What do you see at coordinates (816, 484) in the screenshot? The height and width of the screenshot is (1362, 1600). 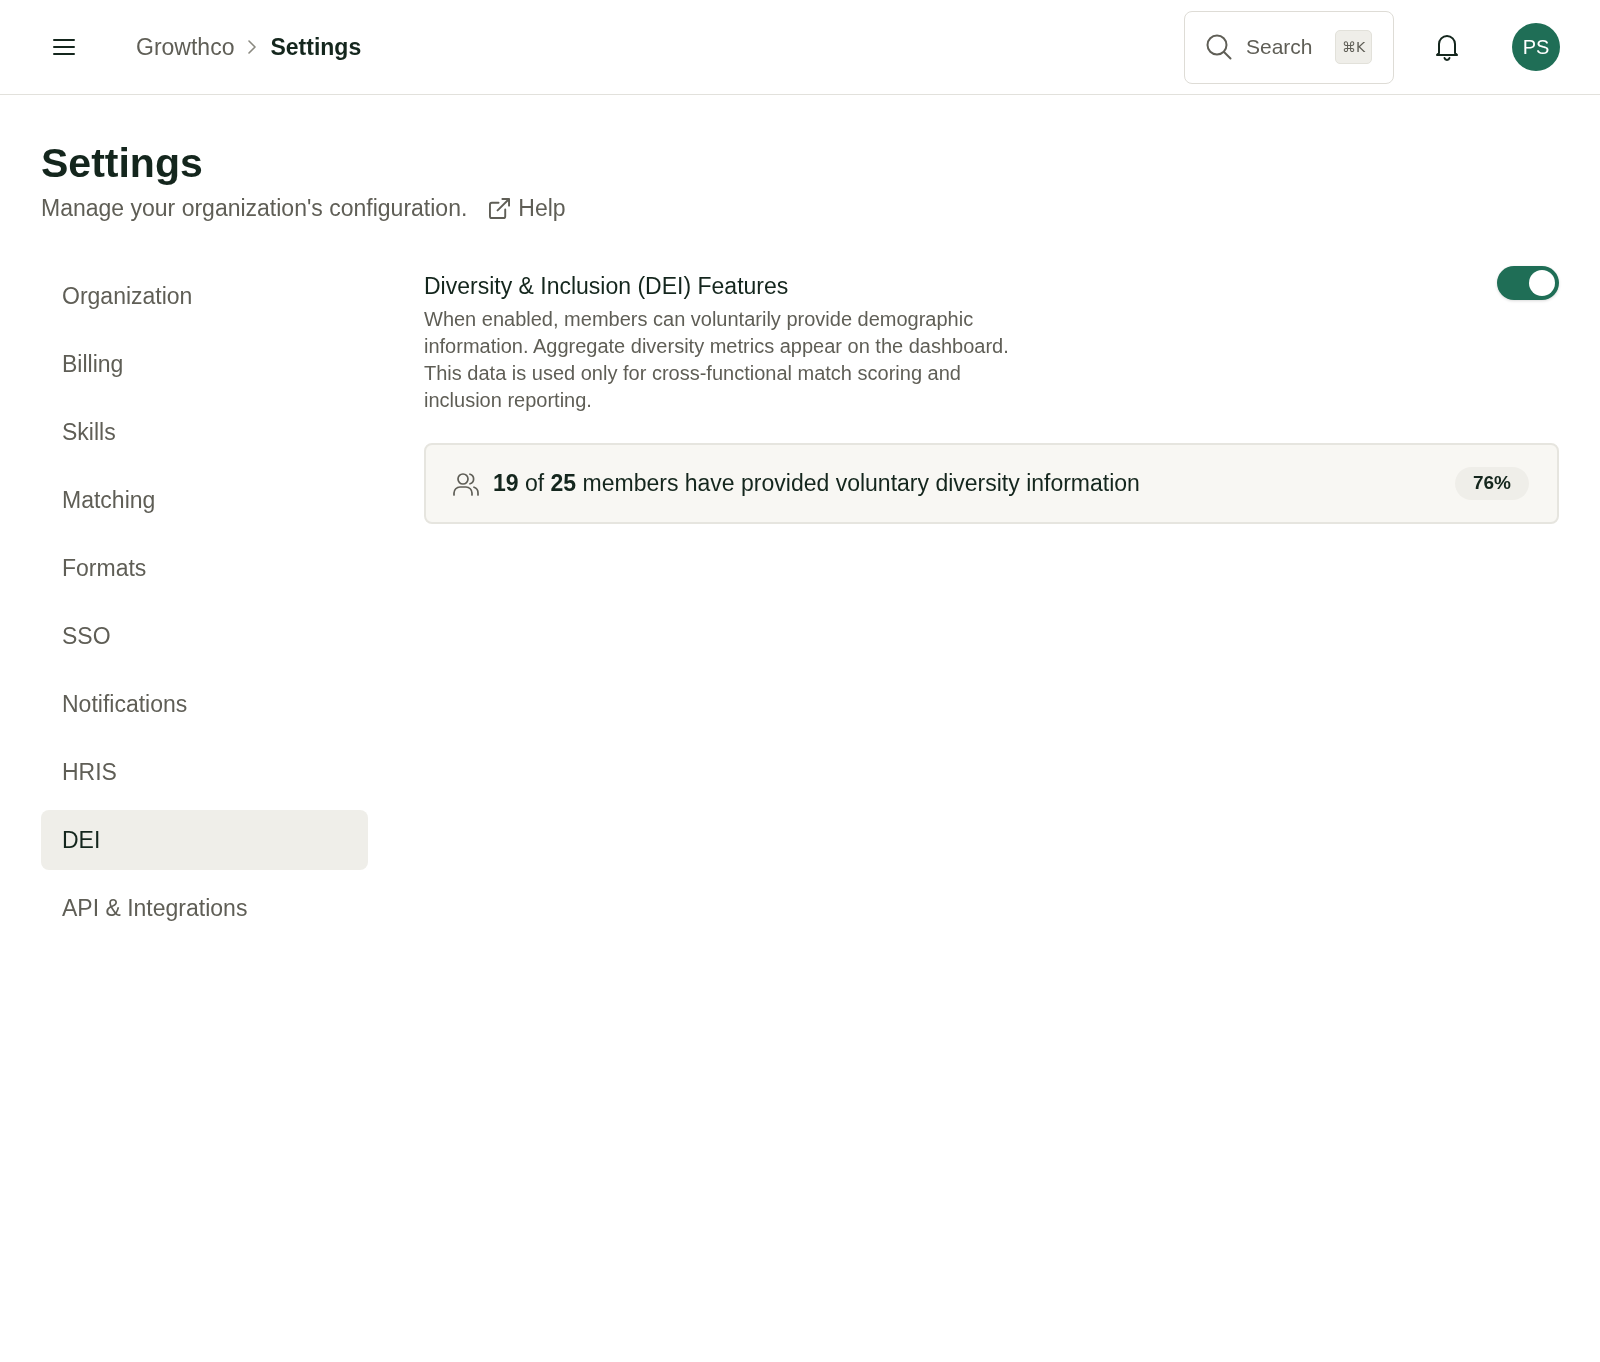 I see `stats-text: 19 of 25 members have provided voluntary diversity information` at bounding box center [816, 484].